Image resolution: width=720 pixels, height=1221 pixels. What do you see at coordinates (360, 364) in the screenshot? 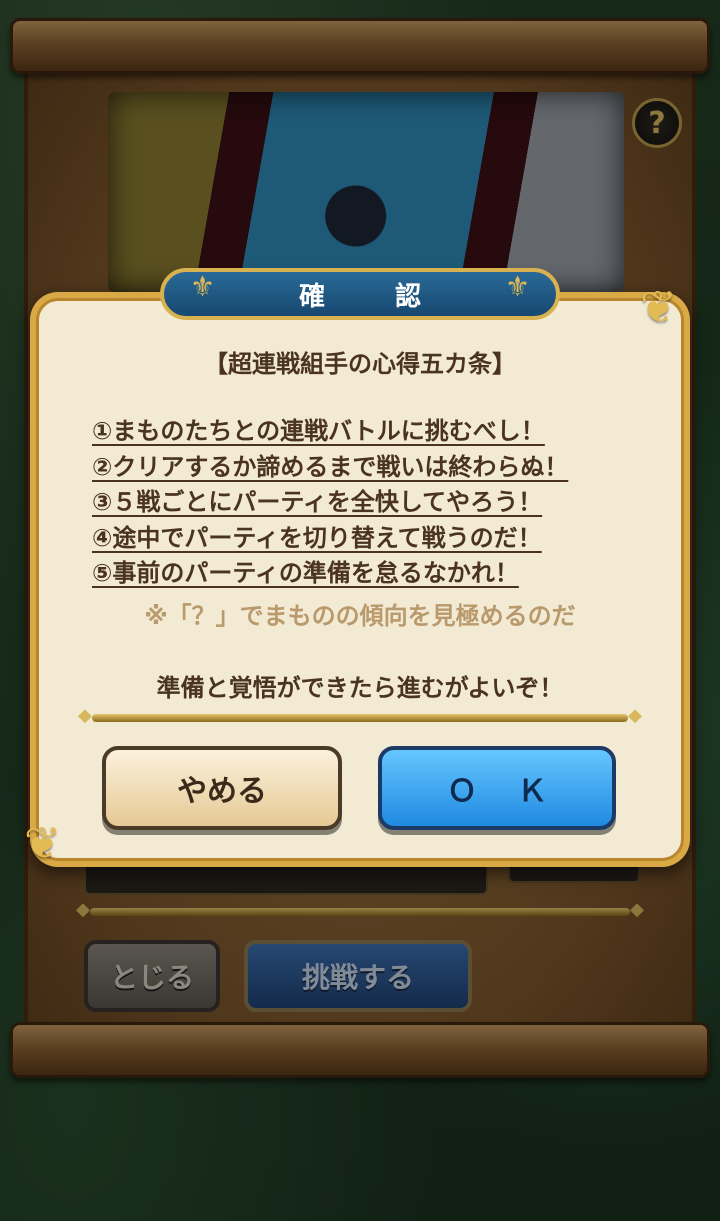
I see `rules-heading: 【超連戦組手の心得五カ条】` at bounding box center [360, 364].